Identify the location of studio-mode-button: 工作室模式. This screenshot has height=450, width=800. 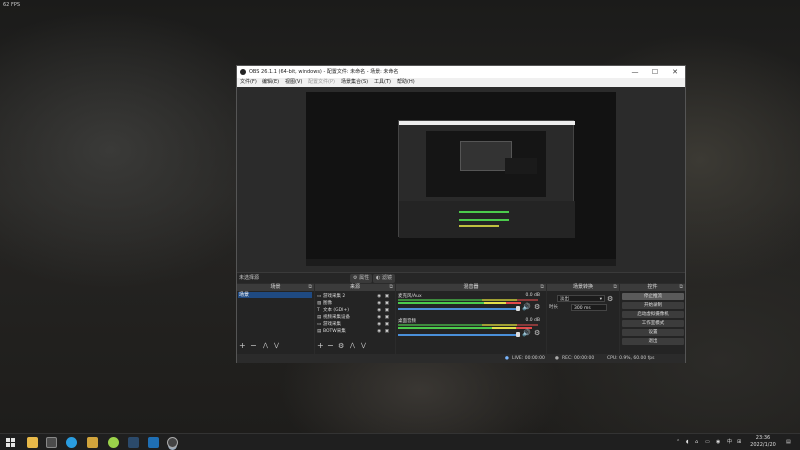
(653, 323).